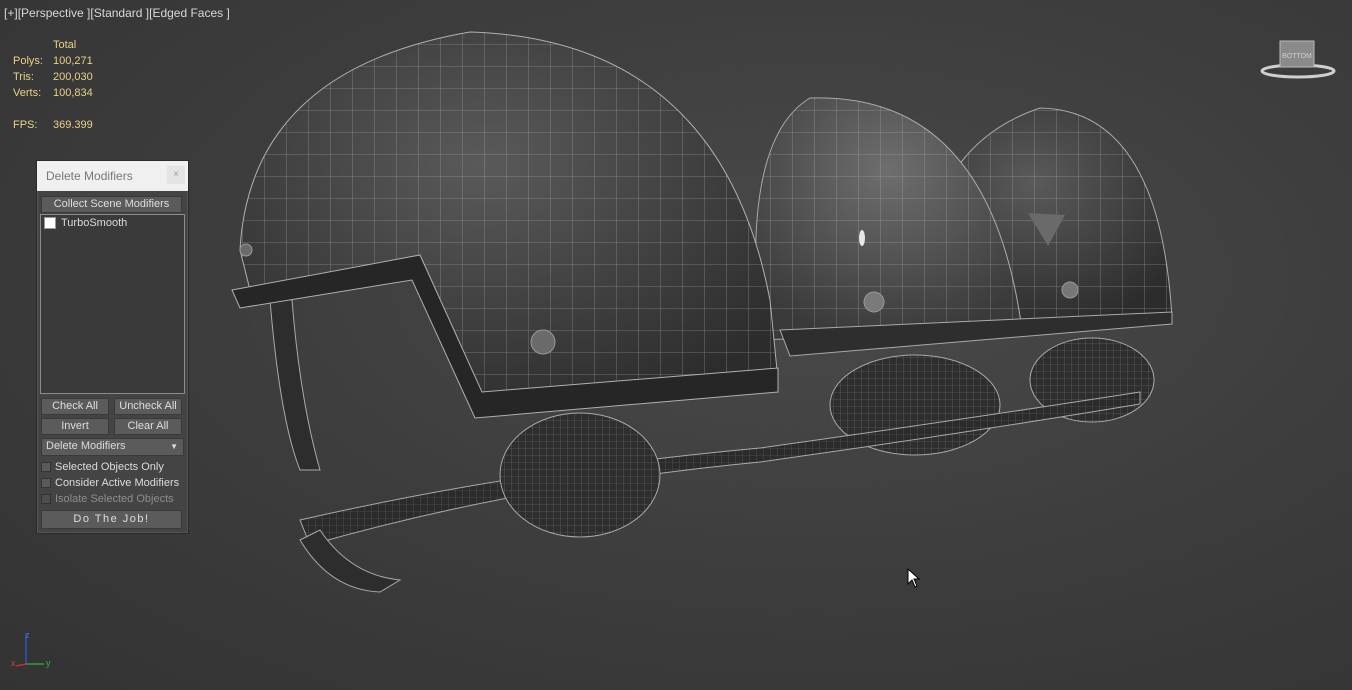  What do you see at coordinates (50, 223) in the screenshot?
I see `list-item-checkbox` at bounding box center [50, 223].